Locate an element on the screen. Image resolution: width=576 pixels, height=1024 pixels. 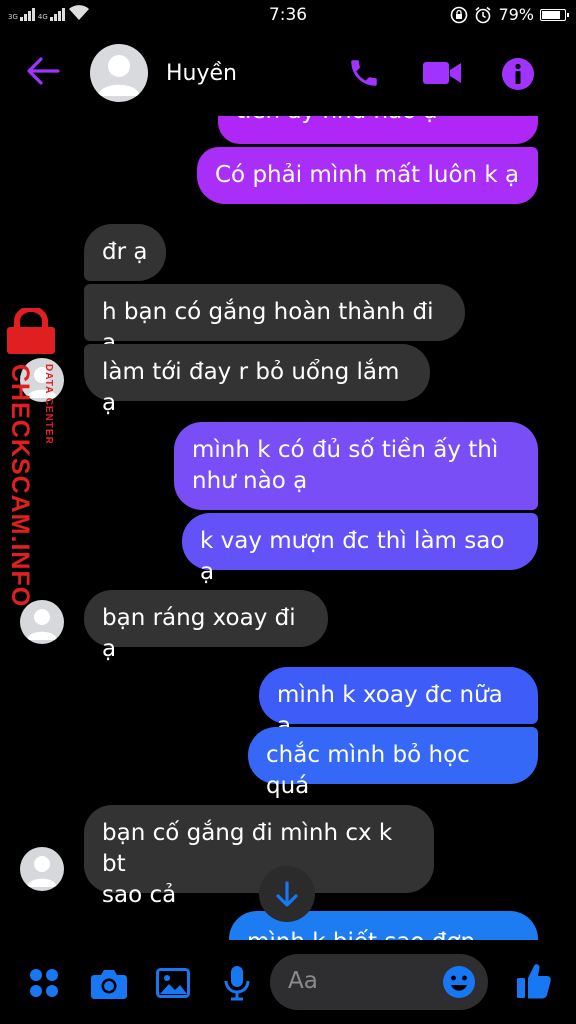
arrow-down-icon is located at coordinates (287, 894).